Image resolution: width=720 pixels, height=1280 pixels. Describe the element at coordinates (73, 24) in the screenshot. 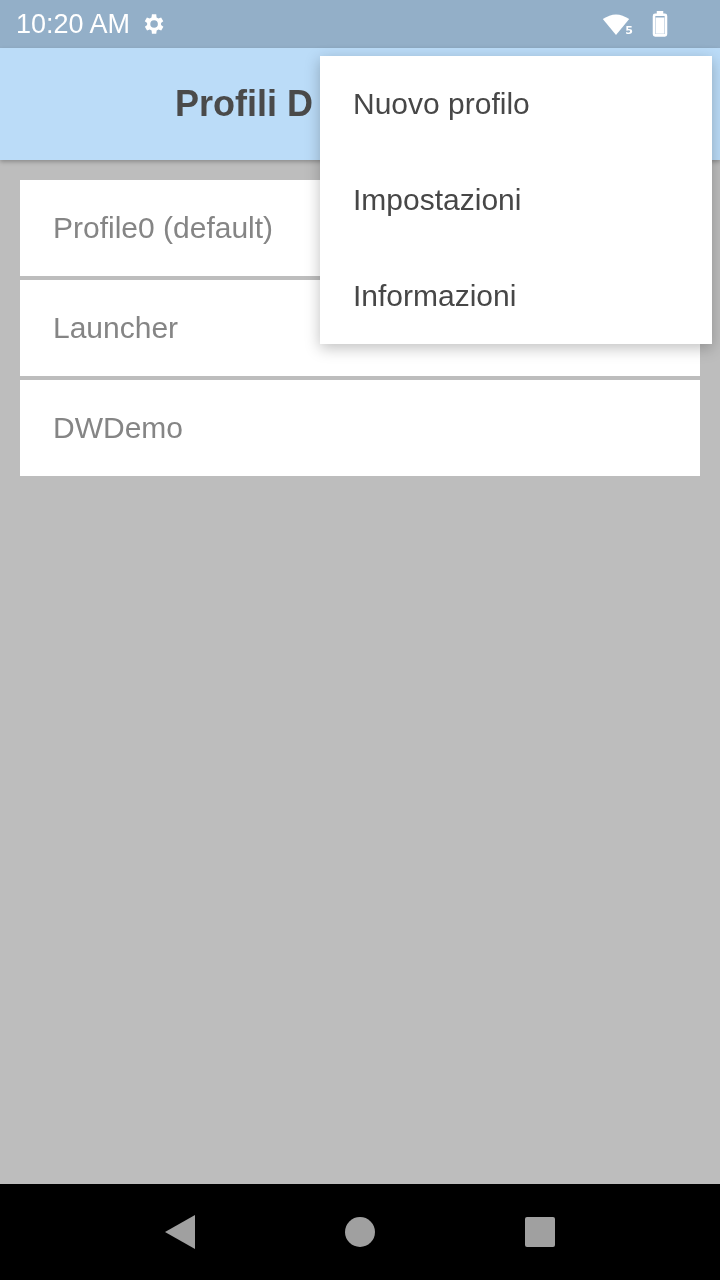

I see `status-time: 10:20 AM` at that location.